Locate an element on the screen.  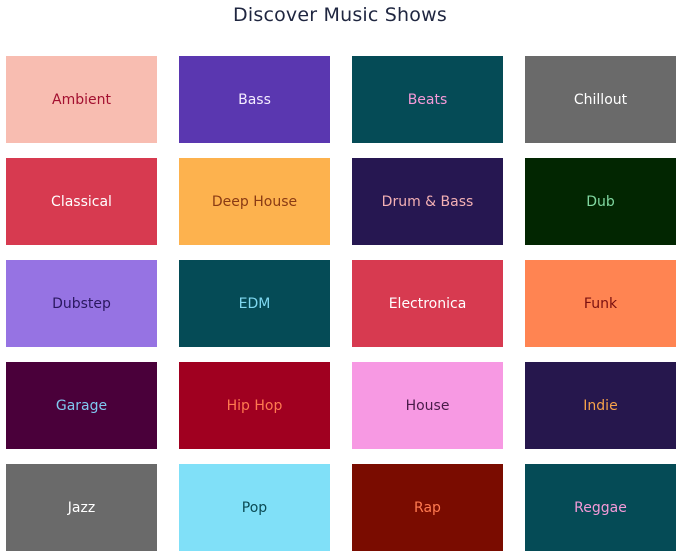
genre-label: Classical is located at coordinates (81, 201).